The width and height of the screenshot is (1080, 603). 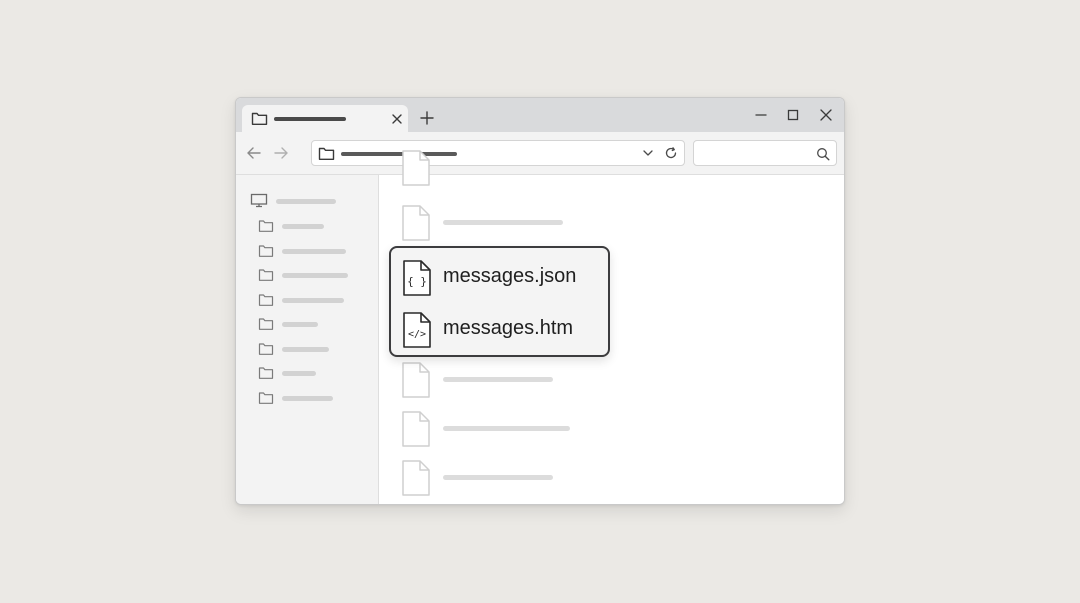 I want to click on close-icon, so click(x=826, y=115).